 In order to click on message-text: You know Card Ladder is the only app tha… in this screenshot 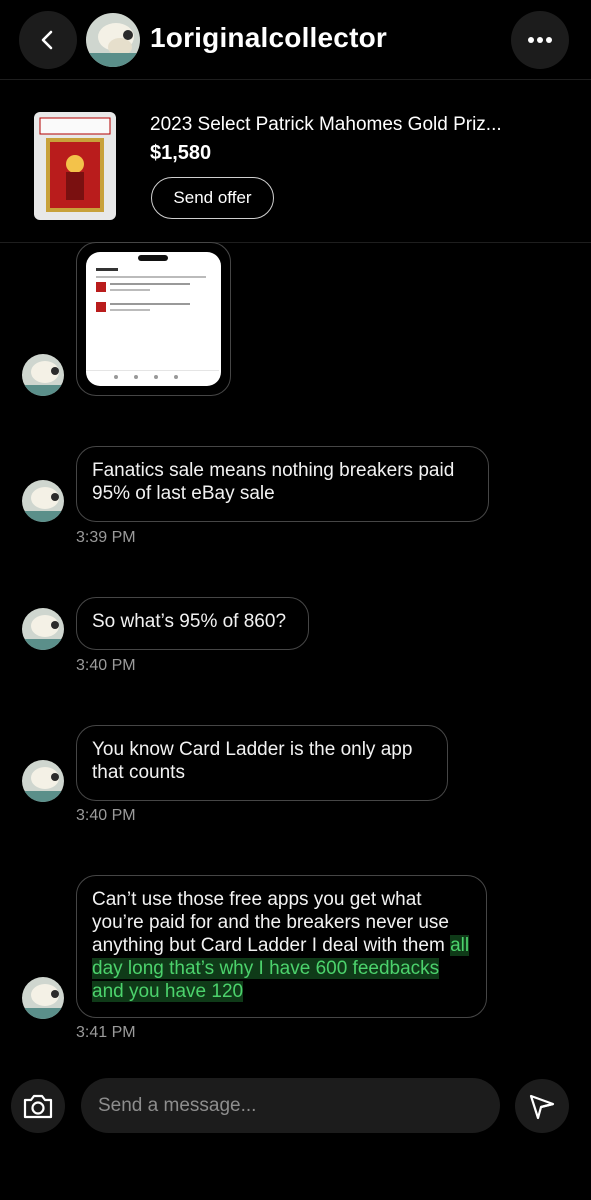, I will do `click(252, 761)`.